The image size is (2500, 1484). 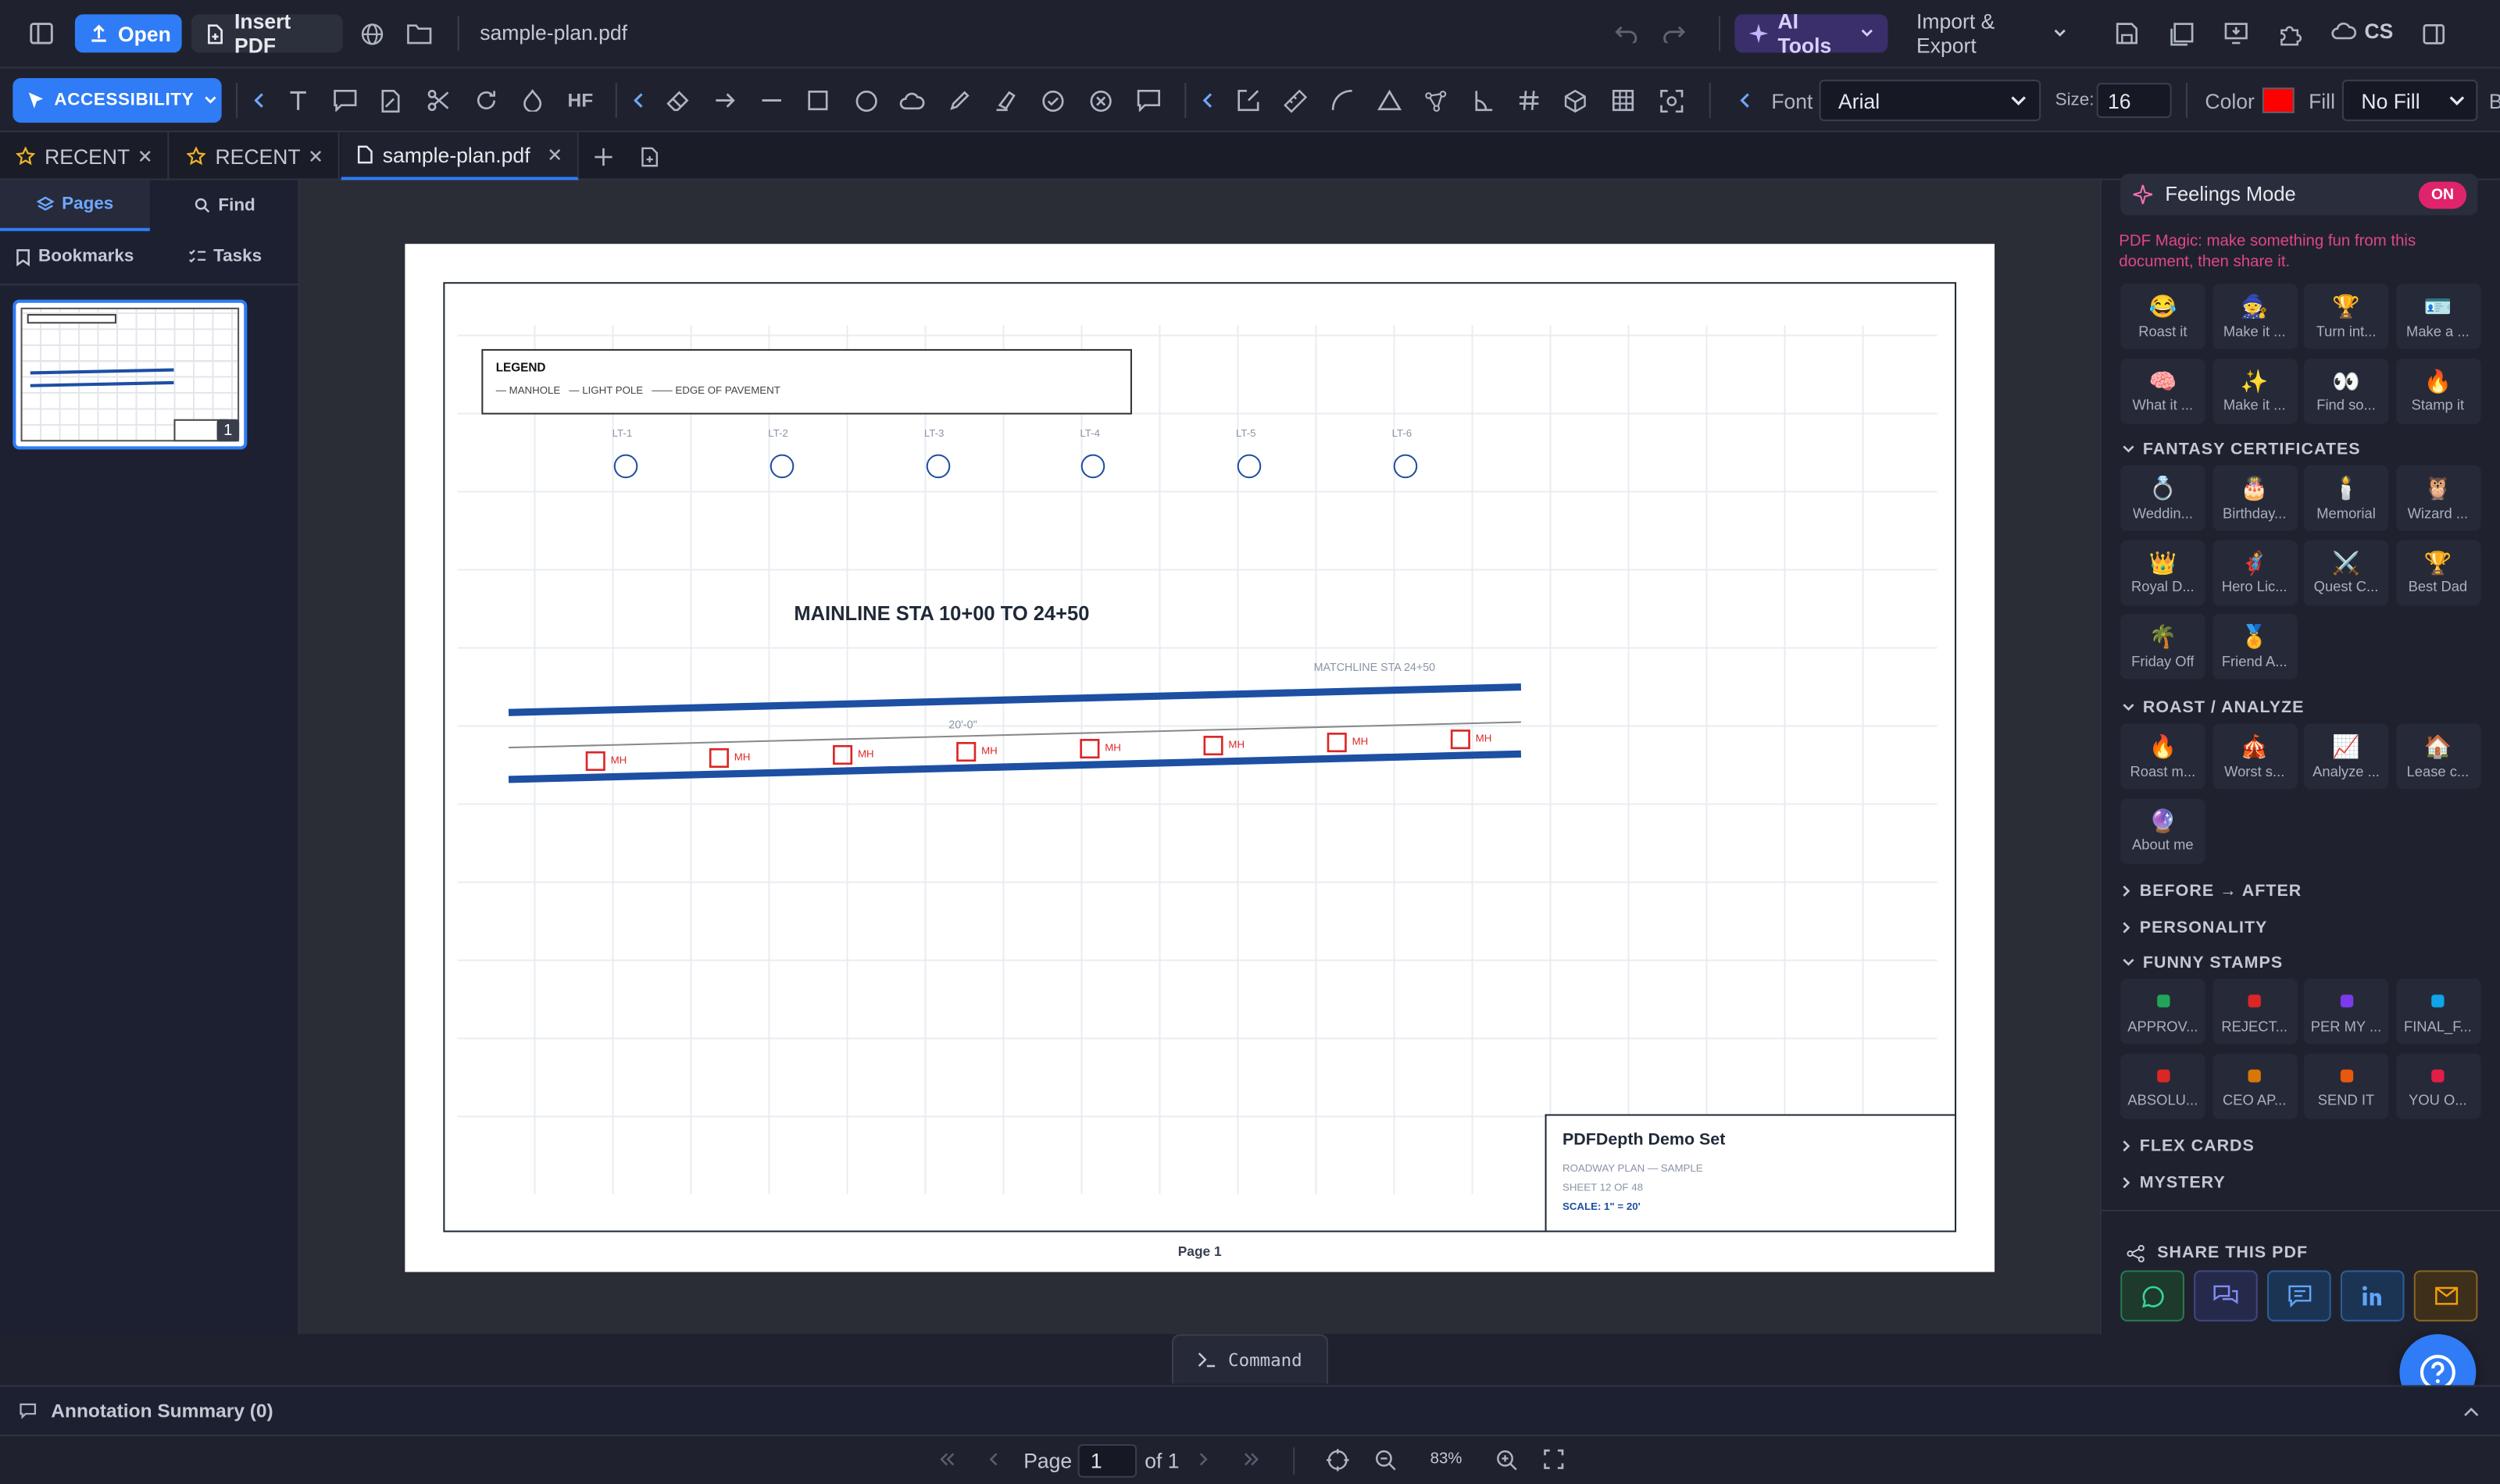 I want to click on eraser-icon, so click(x=677, y=100).